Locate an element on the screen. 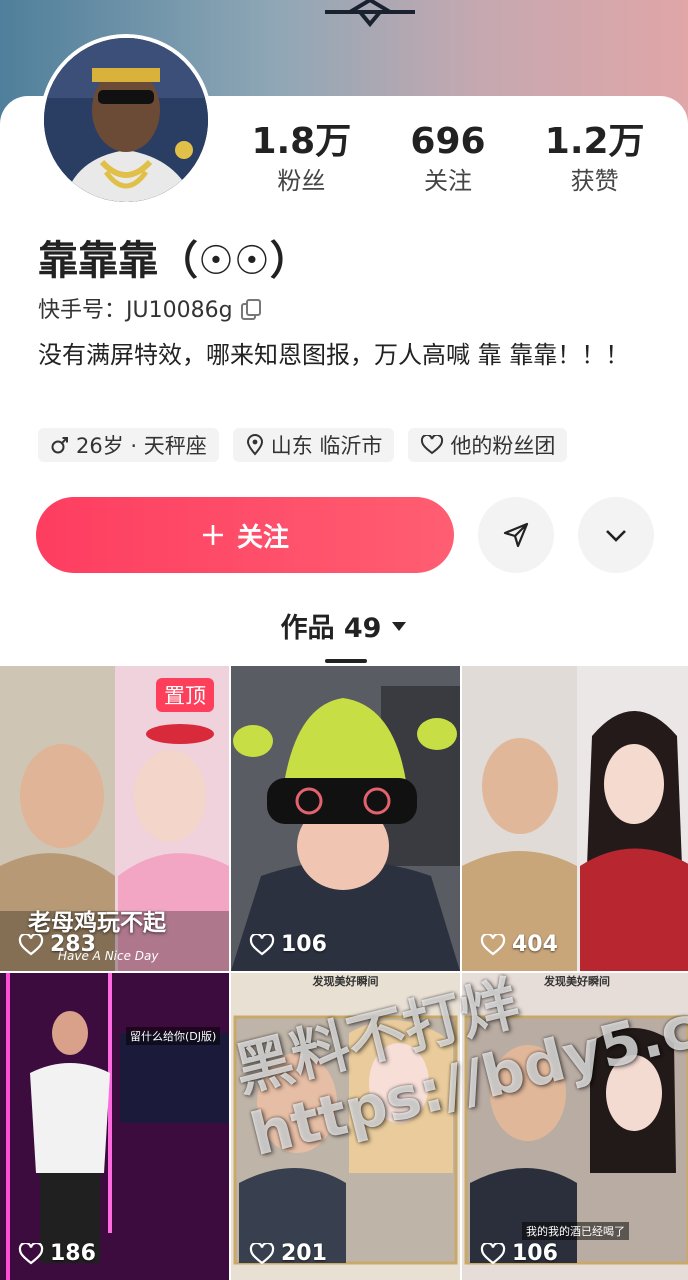 The width and height of the screenshot is (688, 1280). tag-age-text: 26岁 · 天秤座 is located at coordinates (141, 446).